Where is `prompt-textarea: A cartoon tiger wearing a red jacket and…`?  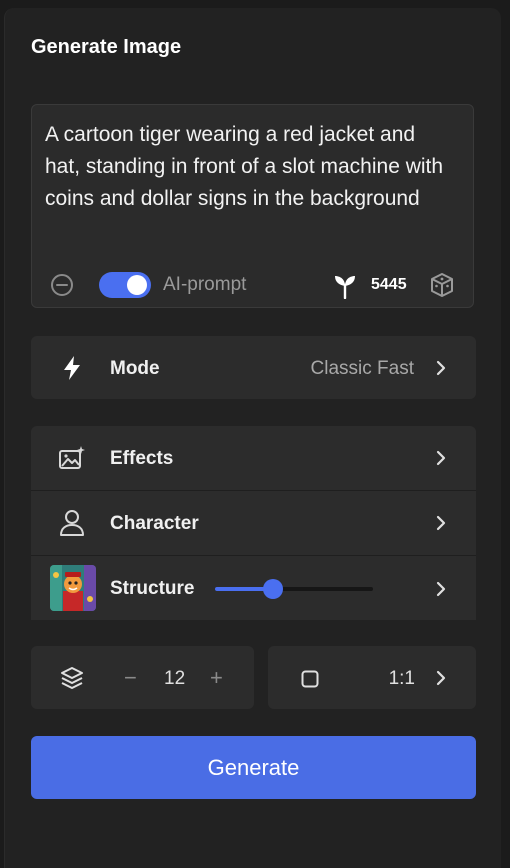
prompt-textarea: A cartoon tiger wearing a red jacket and… is located at coordinates (250, 167).